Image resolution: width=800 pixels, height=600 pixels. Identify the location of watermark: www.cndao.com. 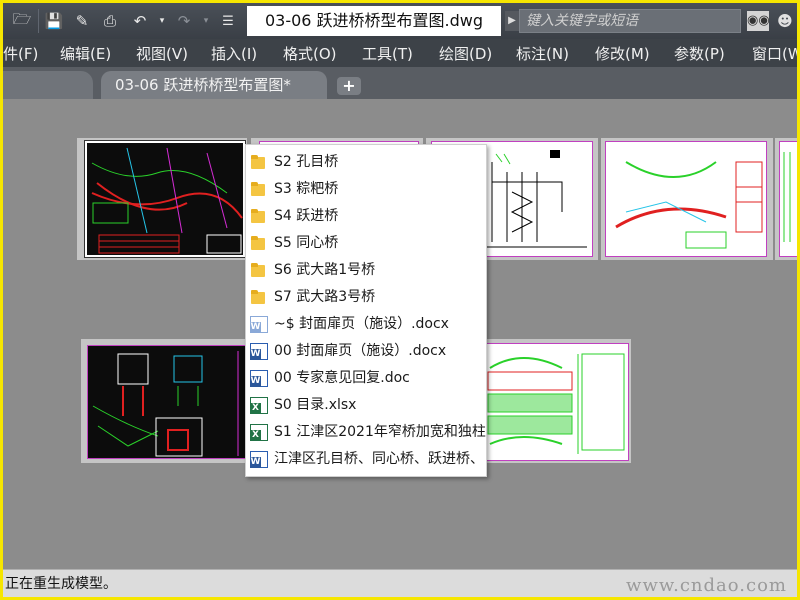
(706, 585).